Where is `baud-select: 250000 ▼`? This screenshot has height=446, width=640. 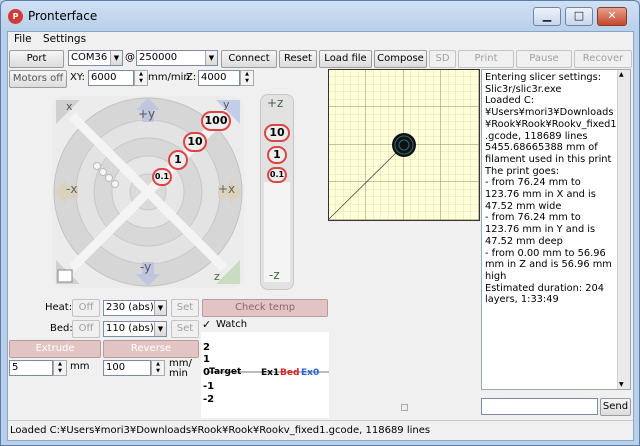
baud-select: 250000 ▼ is located at coordinates (177, 58).